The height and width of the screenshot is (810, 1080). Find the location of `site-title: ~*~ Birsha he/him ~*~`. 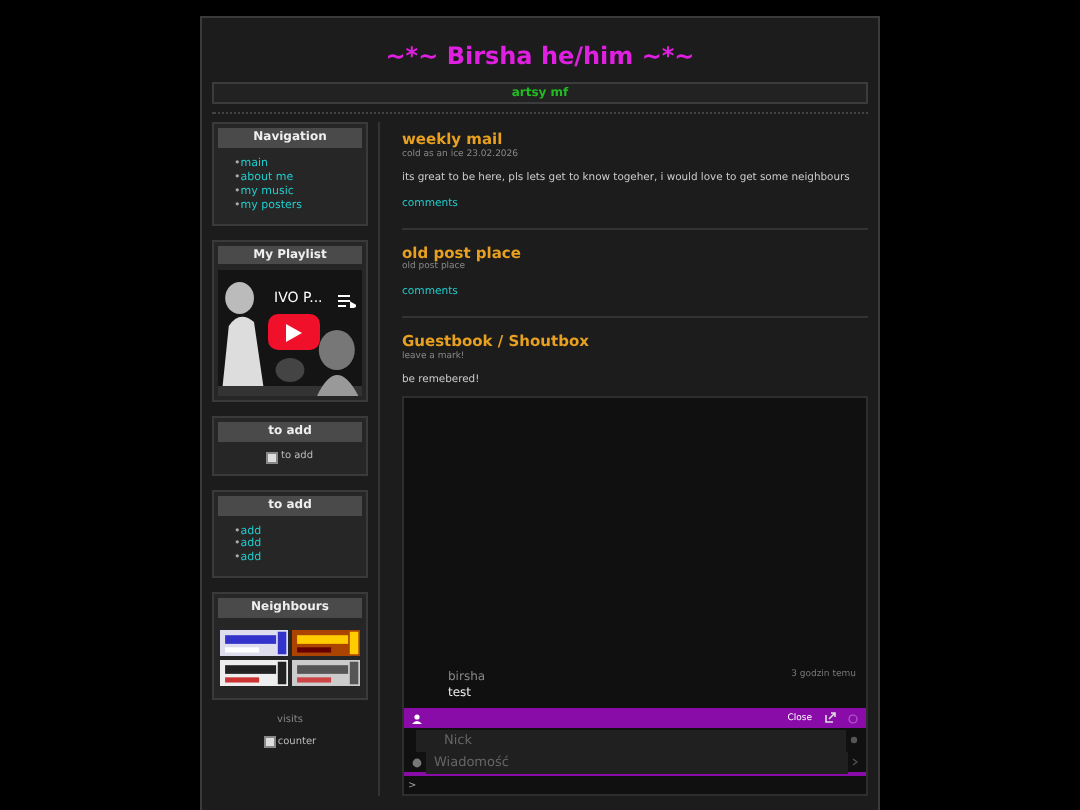

site-title: ~*~ Birsha he/him ~*~ is located at coordinates (540, 58).